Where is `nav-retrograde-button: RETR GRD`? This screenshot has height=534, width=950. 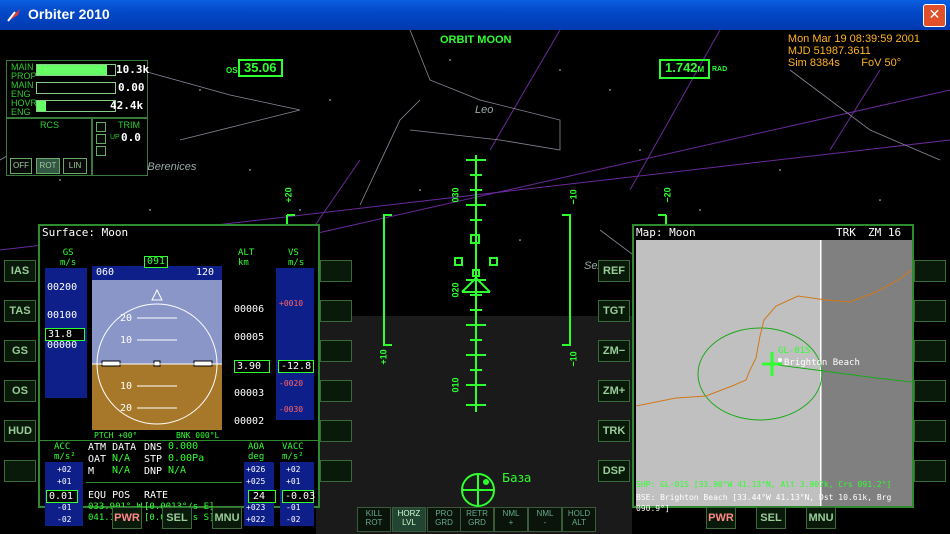
nav-retrograde-button: RETR GRD is located at coordinates (477, 519).